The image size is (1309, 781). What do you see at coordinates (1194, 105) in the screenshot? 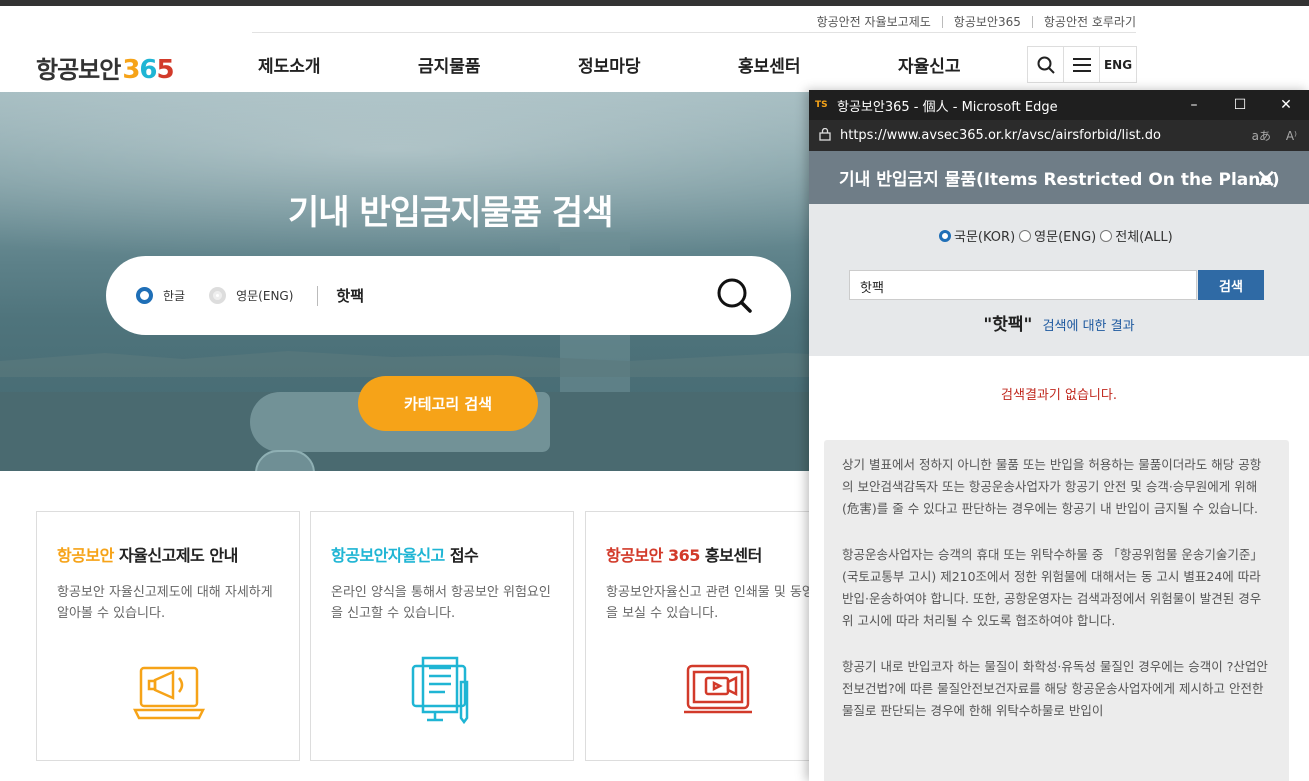
I see `minimize-icon: –` at bounding box center [1194, 105].